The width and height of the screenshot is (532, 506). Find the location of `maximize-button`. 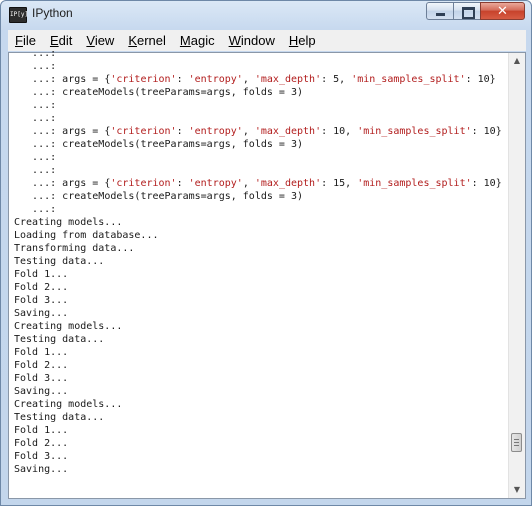

maximize-button is located at coordinates (466, 11).